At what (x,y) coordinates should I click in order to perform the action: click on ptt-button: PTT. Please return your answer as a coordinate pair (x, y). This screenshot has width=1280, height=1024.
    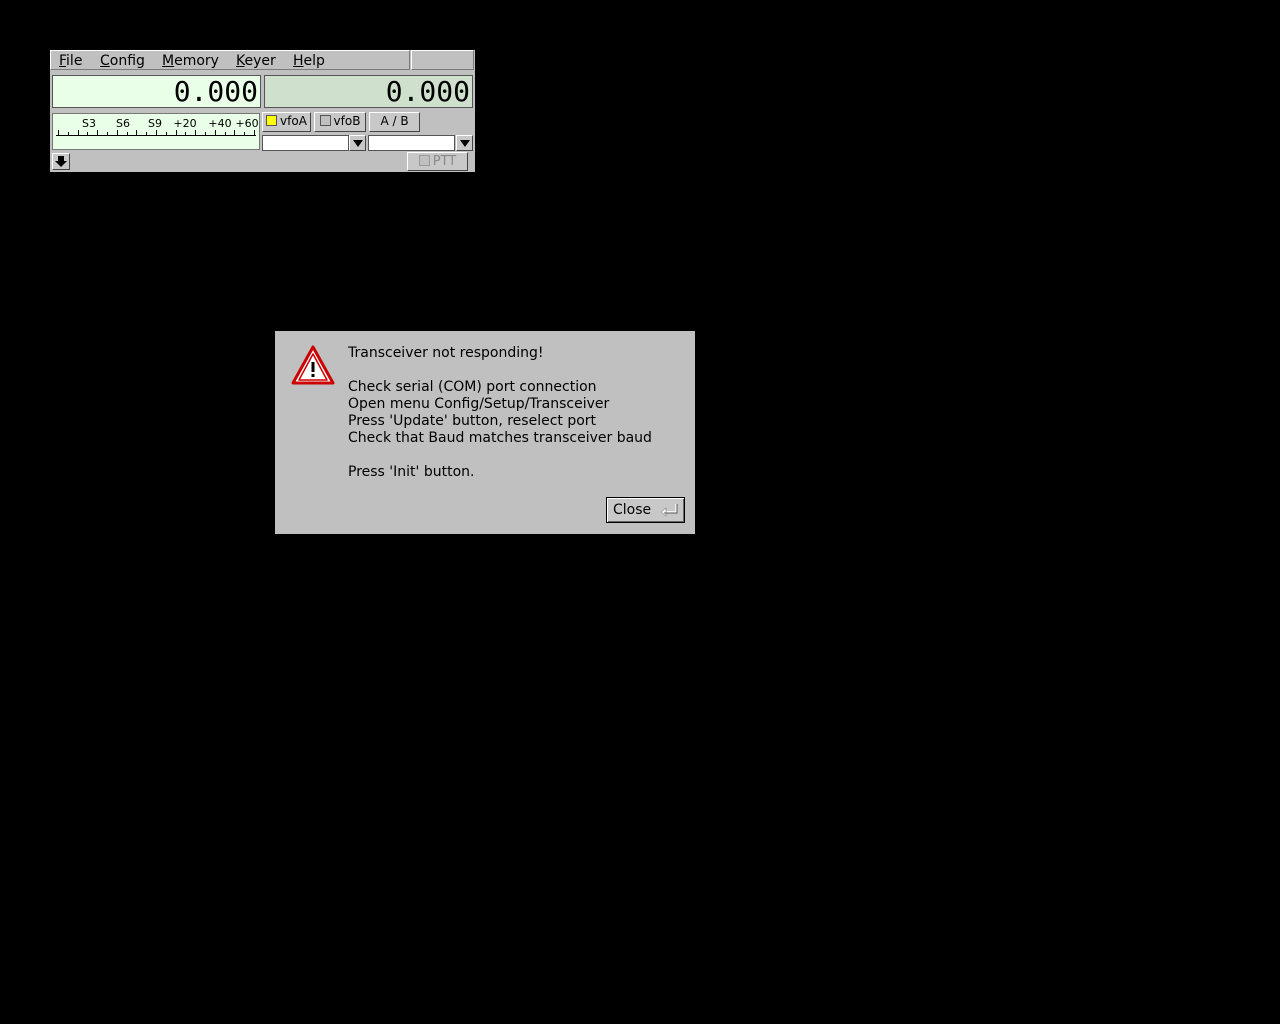
    Looking at the image, I should click on (437, 161).